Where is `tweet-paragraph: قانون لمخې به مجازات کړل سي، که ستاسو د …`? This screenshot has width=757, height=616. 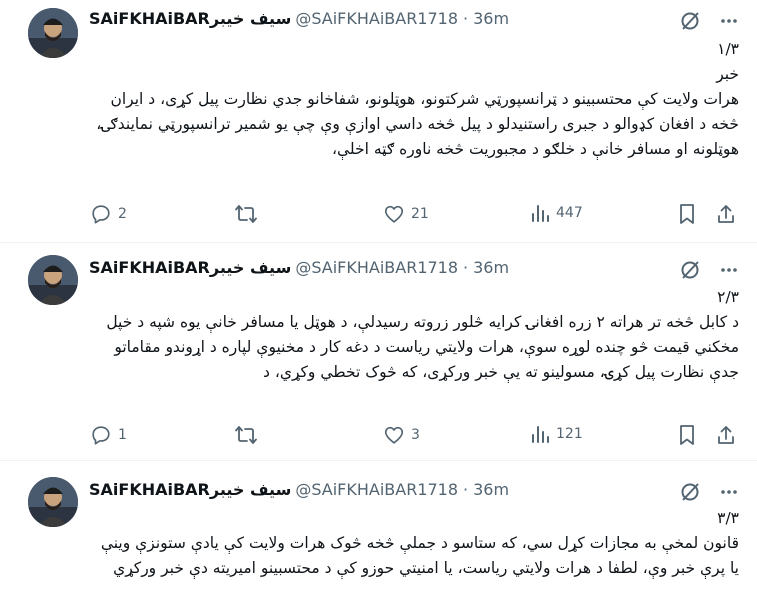 tweet-paragraph: قانون لمخې به مجازات کړل سي، که ستاسو د … is located at coordinates (419, 555).